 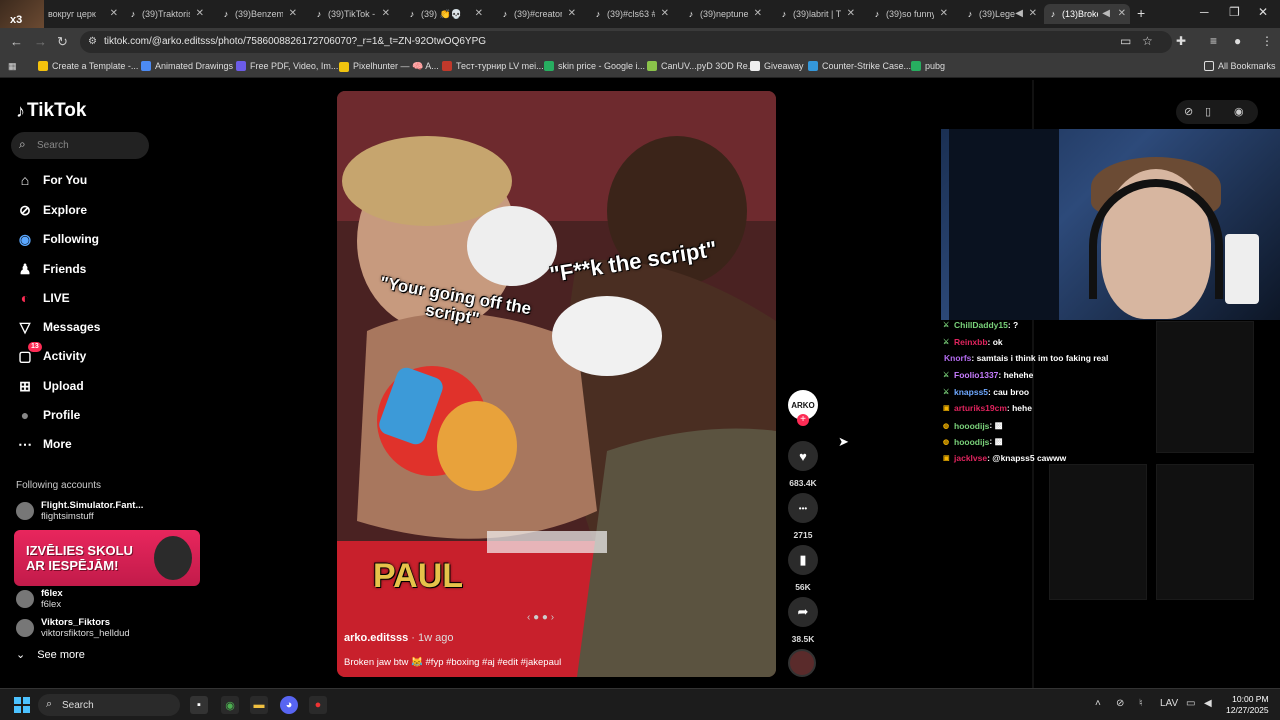 I want to click on site-info-icon: ⚙, so click(x=92, y=41).